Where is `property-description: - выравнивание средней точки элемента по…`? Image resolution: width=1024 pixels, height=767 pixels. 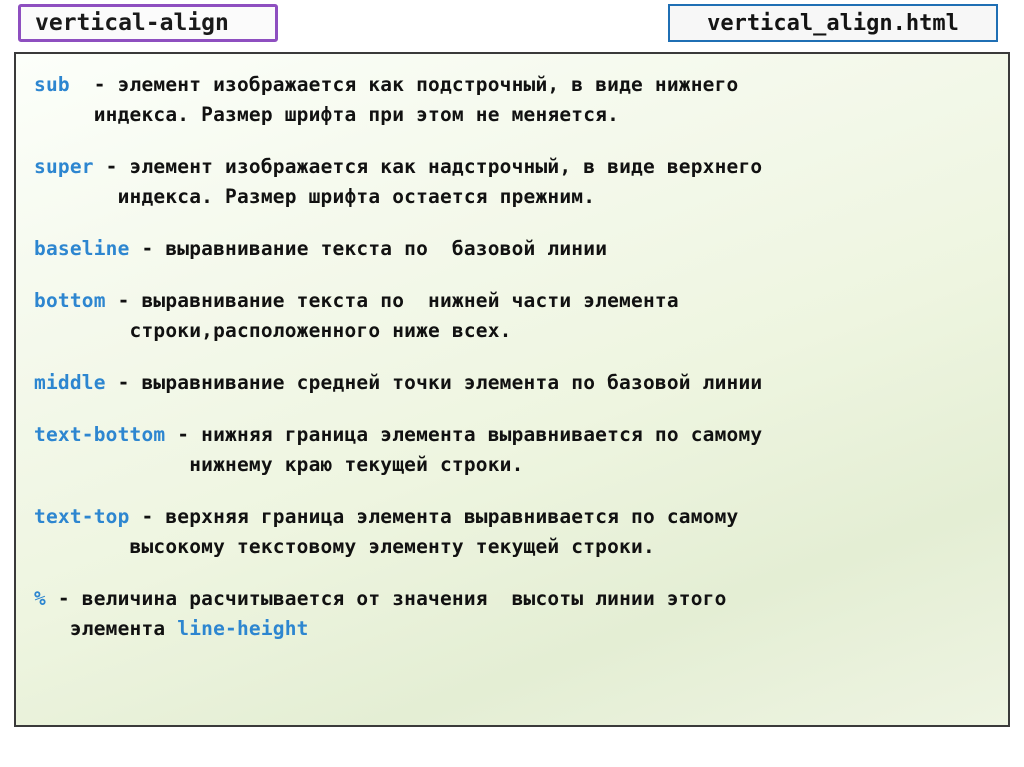 property-description: - выравнивание средней точки элемента по… is located at coordinates (434, 382).